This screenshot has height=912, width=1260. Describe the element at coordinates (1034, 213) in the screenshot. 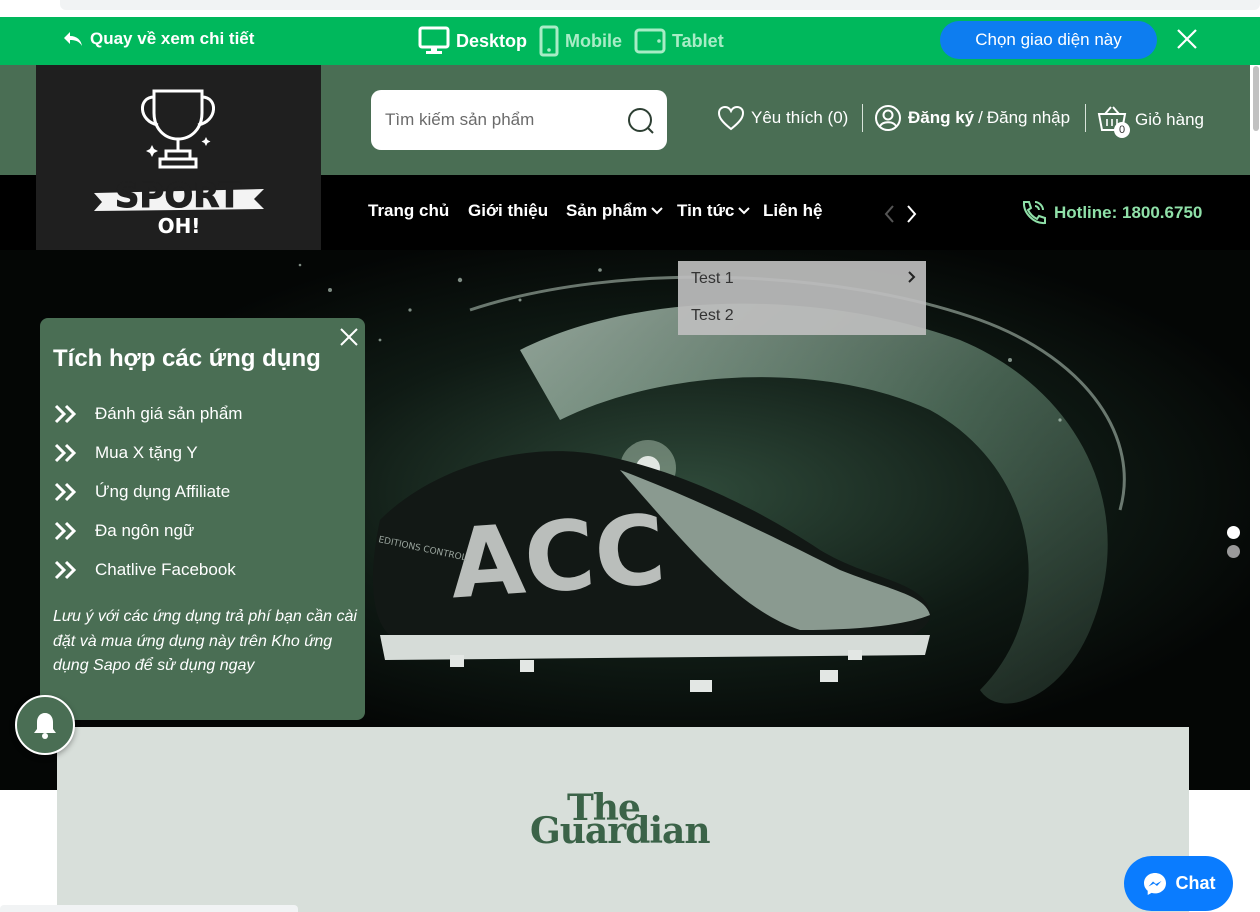

I see `phone-icon` at that location.